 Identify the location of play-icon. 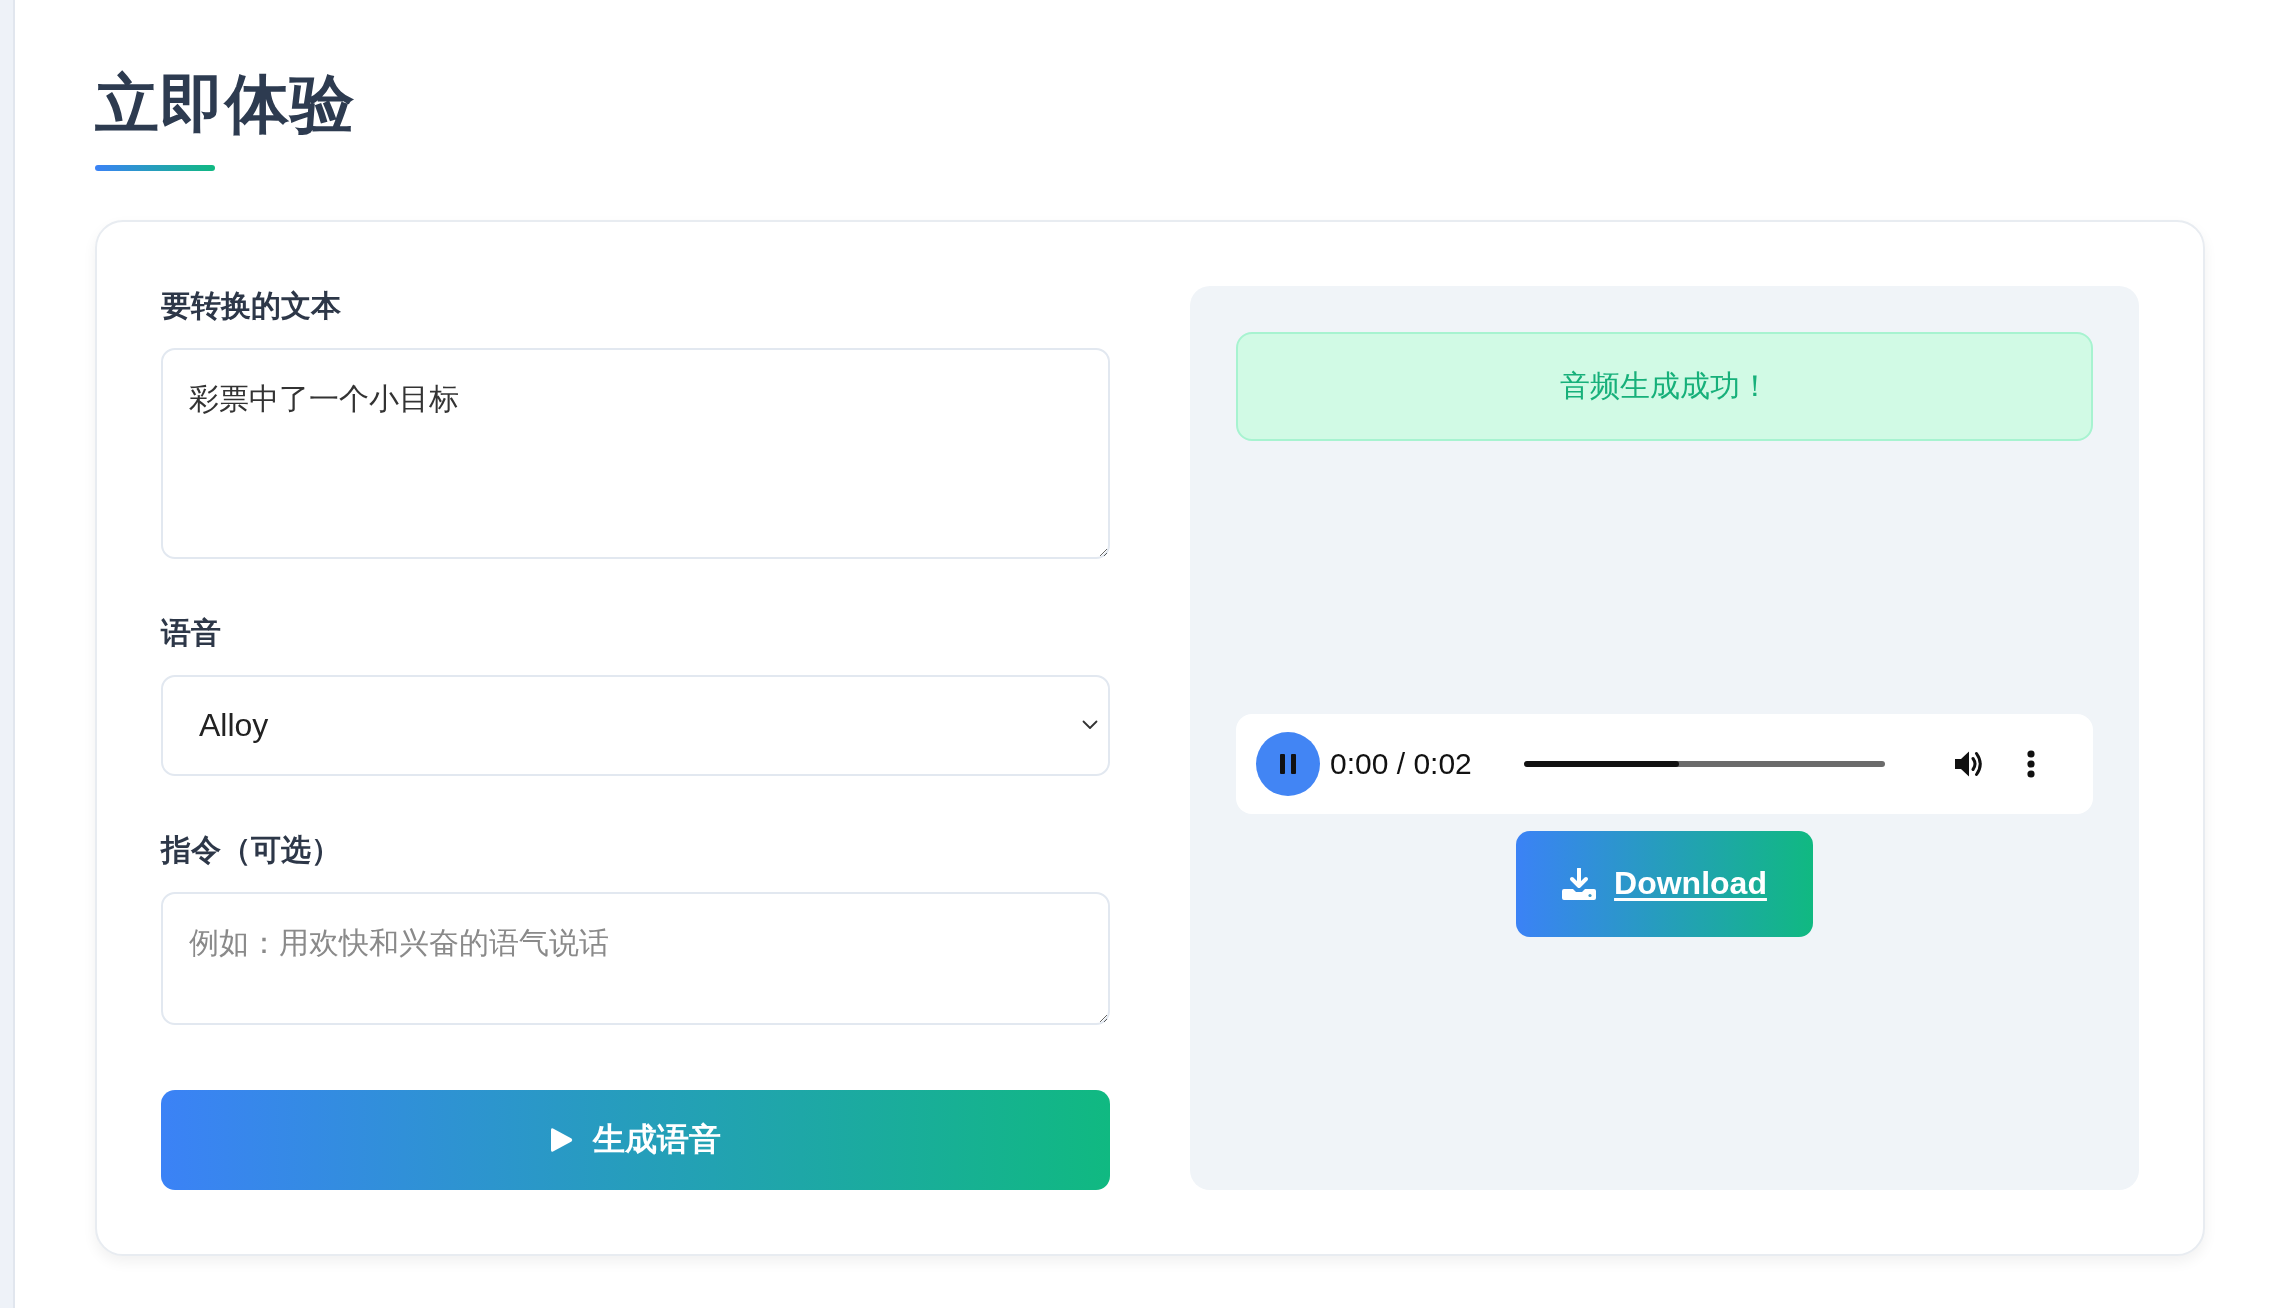
(561, 1139).